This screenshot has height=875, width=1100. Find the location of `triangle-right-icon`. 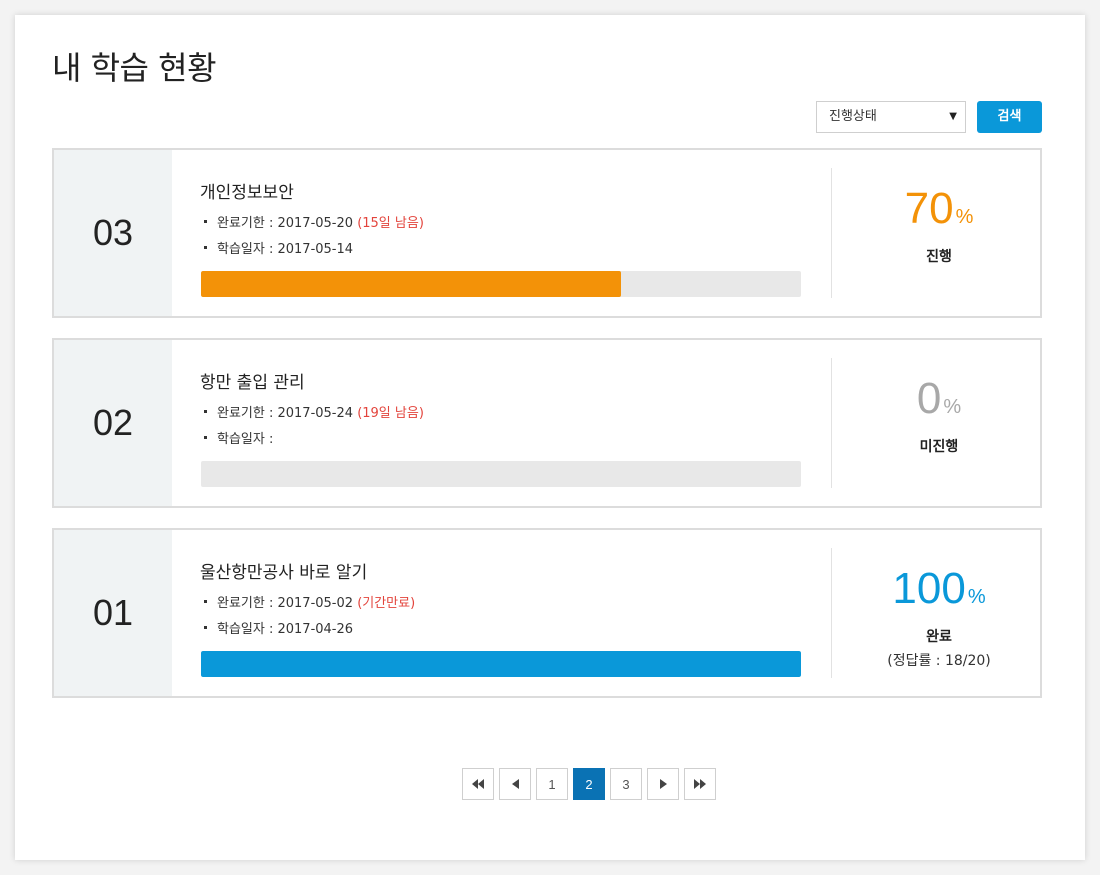

triangle-right-icon is located at coordinates (663, 784).